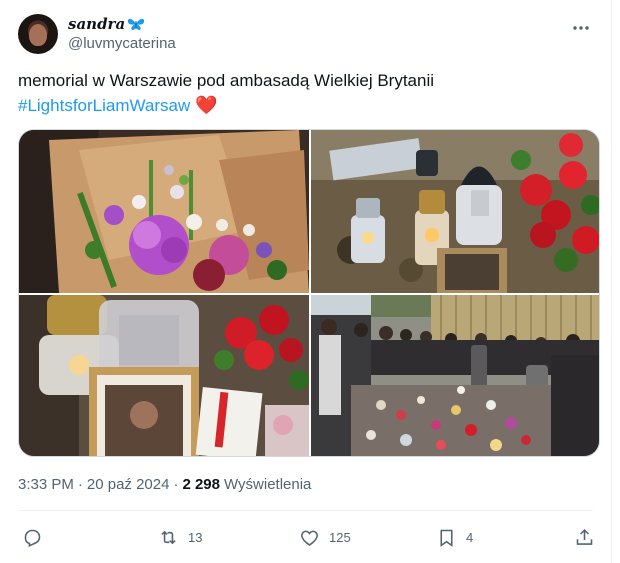  Describe the element at coordinates (307, 34) in the screenshot. I see `tweet-header: sandra @luvmycaterina` at that location.